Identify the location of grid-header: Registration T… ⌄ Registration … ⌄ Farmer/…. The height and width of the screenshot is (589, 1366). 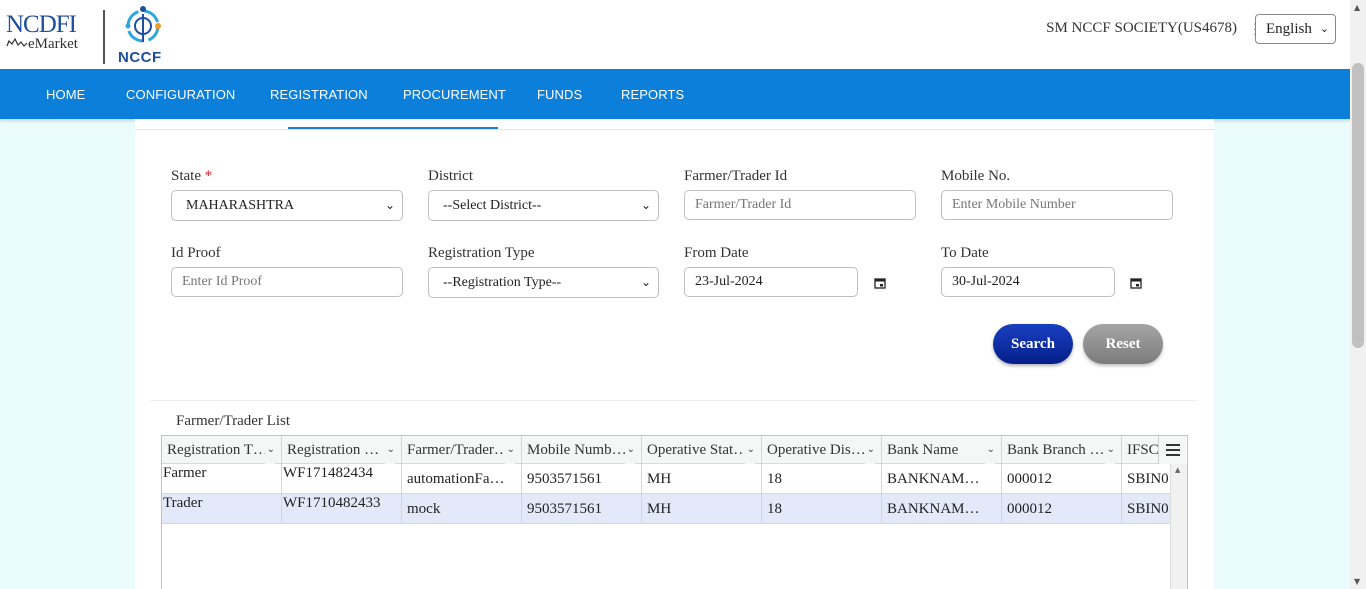
(666, 450).